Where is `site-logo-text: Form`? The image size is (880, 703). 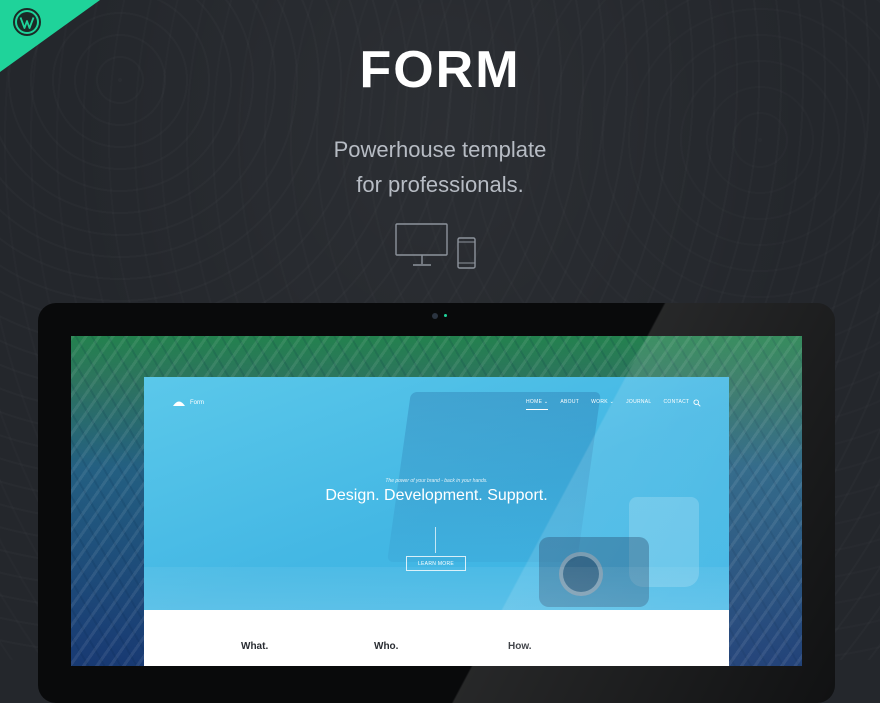
site-logo-text: Form is located at coordinates (197, 403).